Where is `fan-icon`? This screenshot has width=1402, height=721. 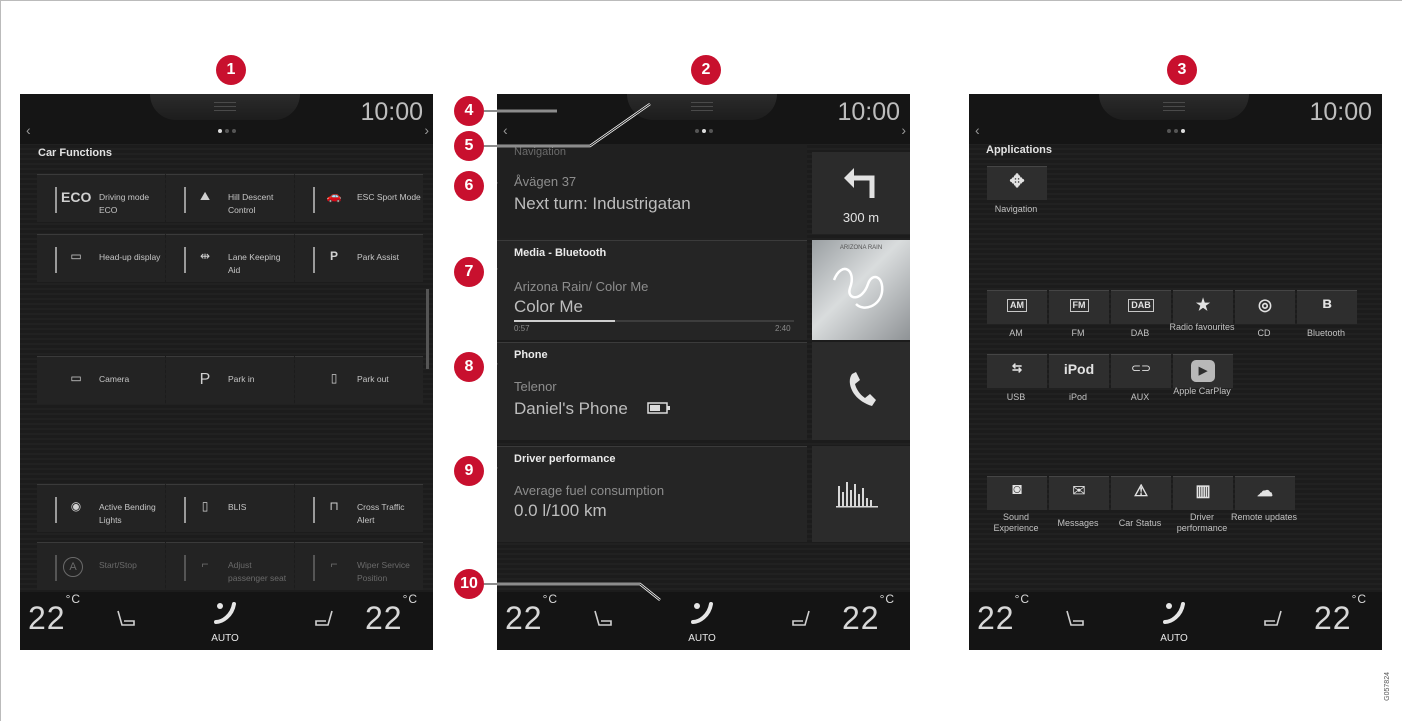
fan-icon is located at coordinates (225, 613).